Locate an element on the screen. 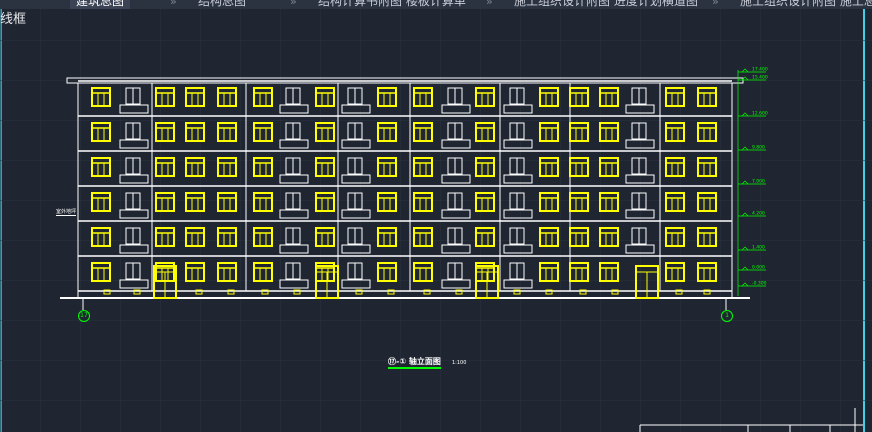  drawing-title-text: ⑰-① 轴立面图 is located at coordinates (414, 363).